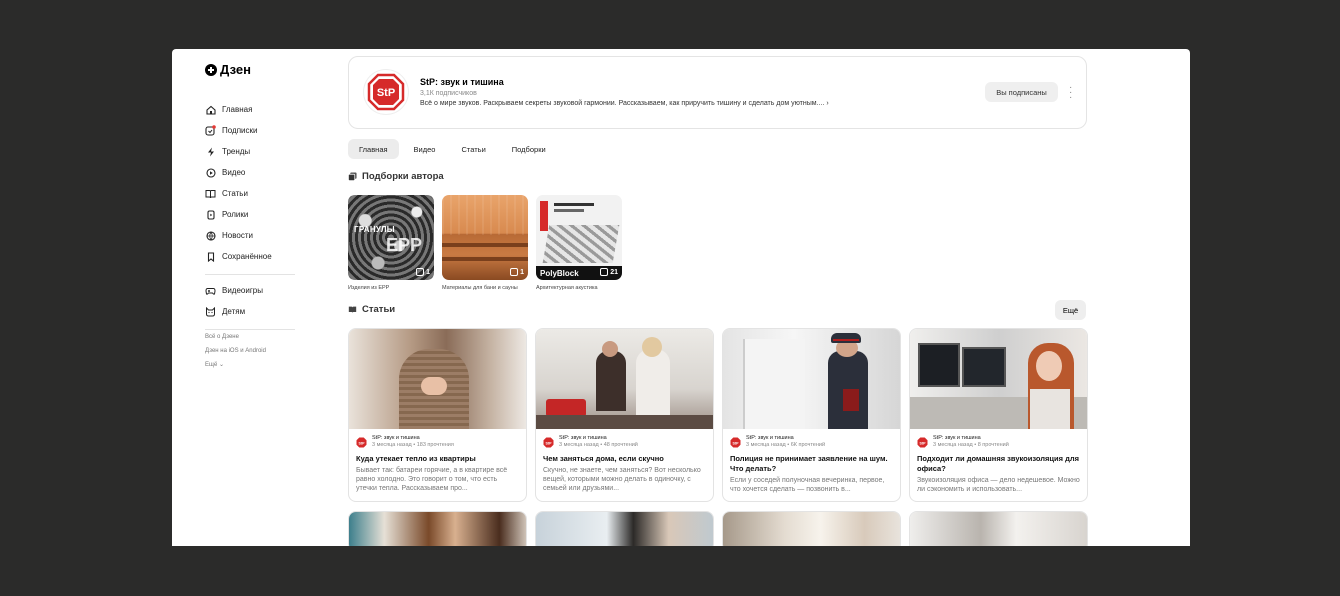 The height and width of the screenshot is (596, 1340). What do you see at coordinates (237, 109) in the screenshot?
I see `sidebar-item-label: Главная` at bounding box center [237, 109].